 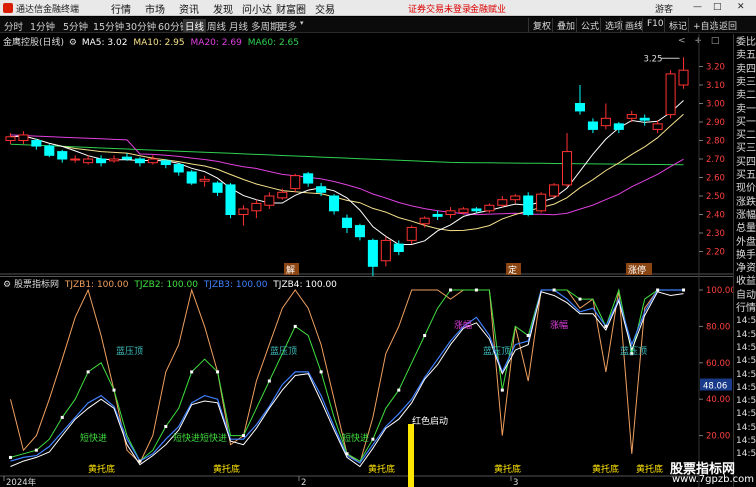 What do you see at coordinates (541, 25) in the screenshot?
I see `restore-button: 复权` at bounding box center [541, 25].